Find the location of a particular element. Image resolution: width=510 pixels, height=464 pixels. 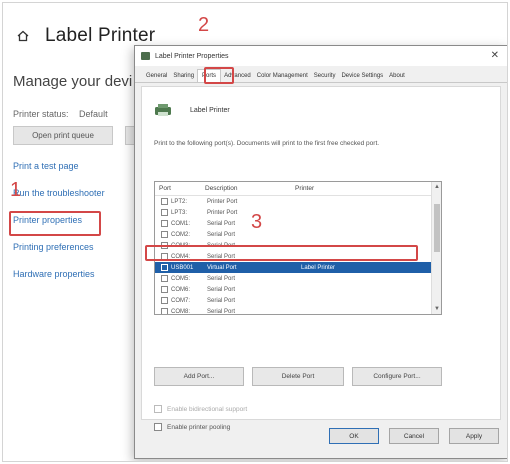

status-label: Printer status: is located at coordinates (41, 114).